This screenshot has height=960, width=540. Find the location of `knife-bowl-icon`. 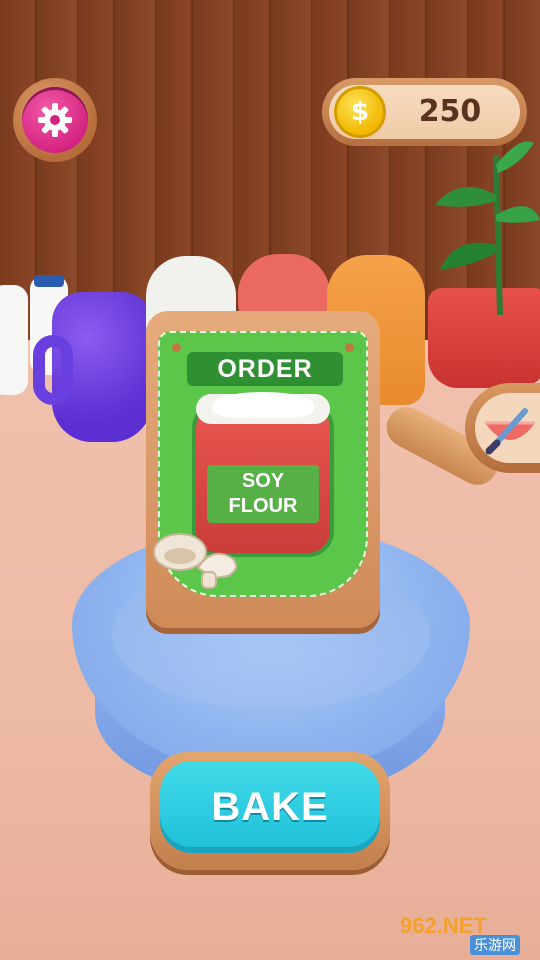

knife-bowl-icon is located at coordinates (510, 431).